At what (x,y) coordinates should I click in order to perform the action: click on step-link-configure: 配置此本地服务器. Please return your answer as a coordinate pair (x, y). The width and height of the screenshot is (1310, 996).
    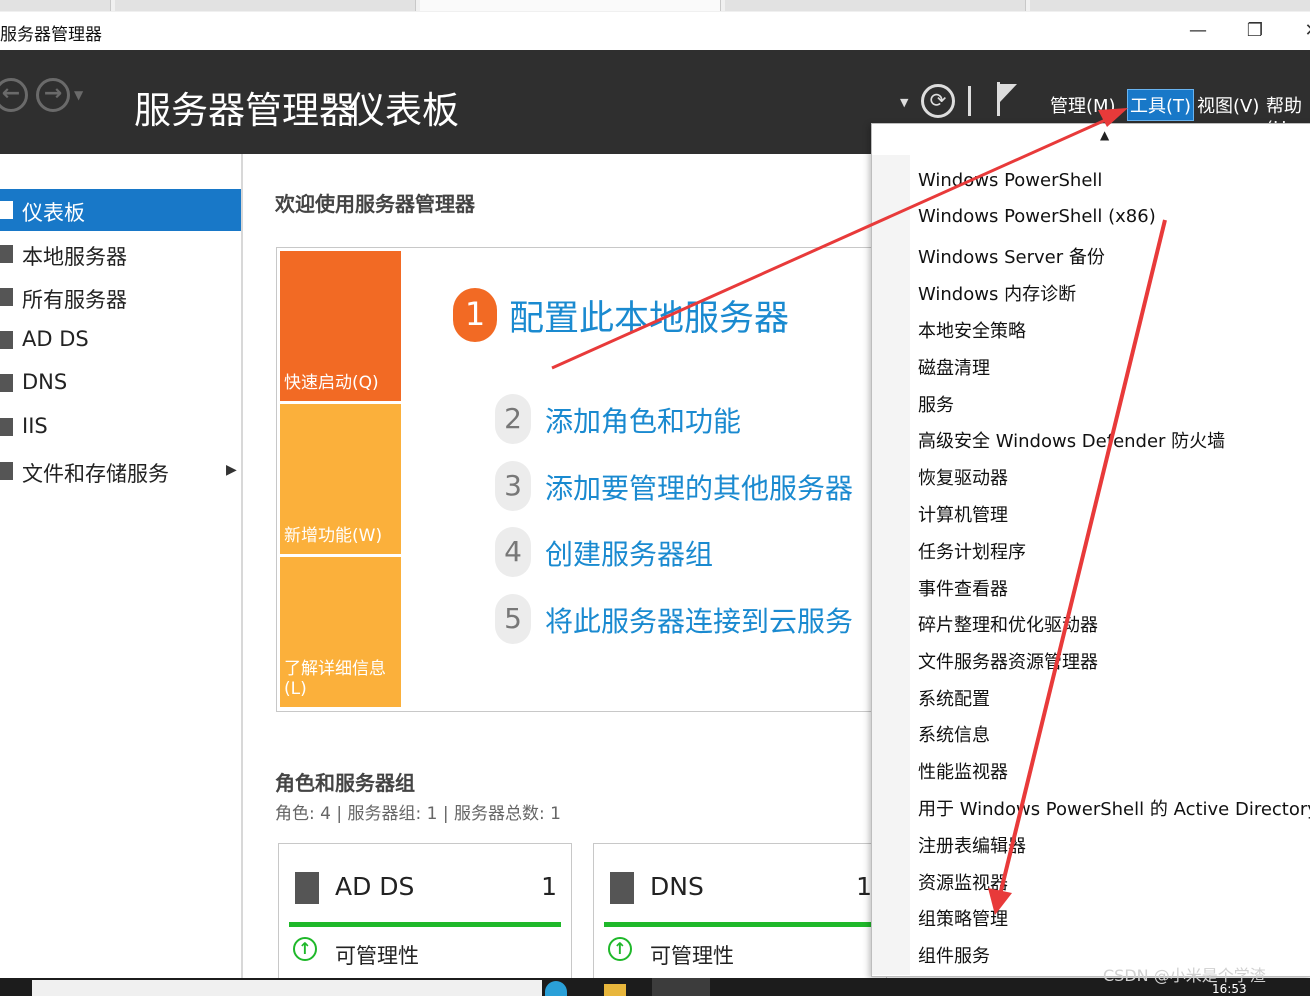
    Looking at the image, I should click on (649, 315).